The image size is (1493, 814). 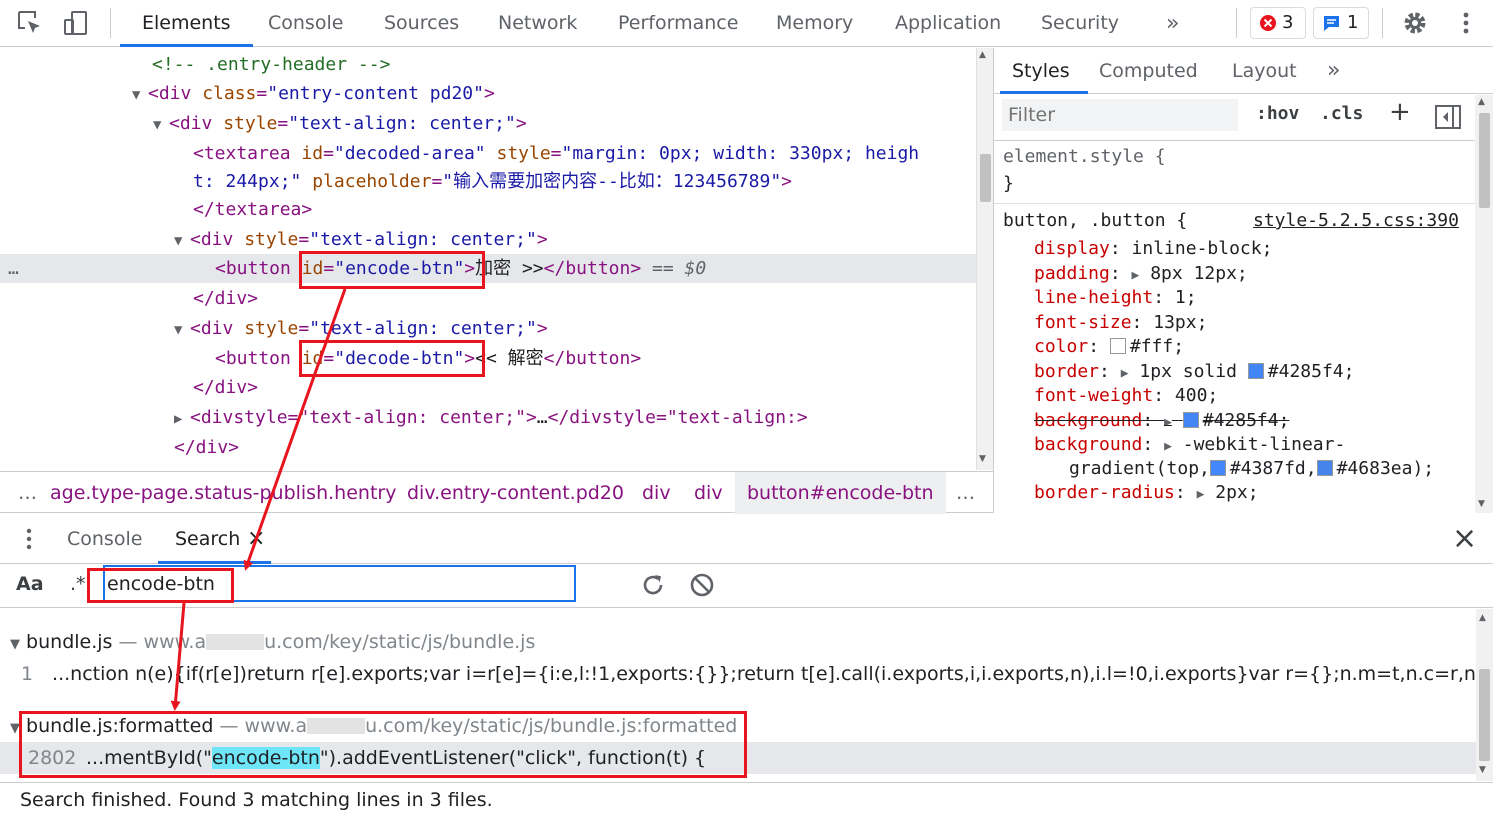 I want to click on more-options-kebab-icon, so click(x=1466, y=23).